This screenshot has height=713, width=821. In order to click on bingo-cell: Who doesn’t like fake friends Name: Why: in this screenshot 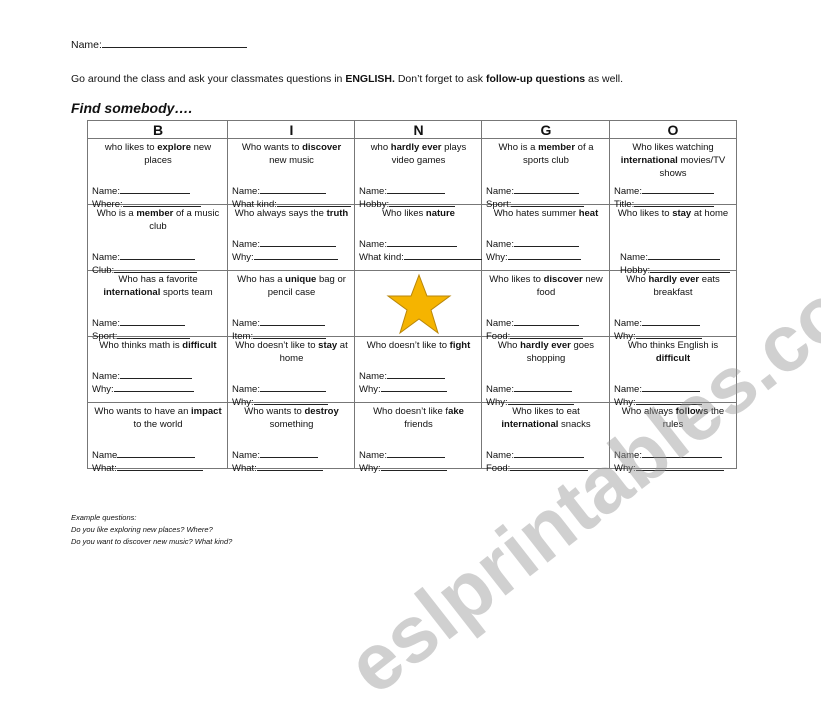, I will do `click(418, 438)`.